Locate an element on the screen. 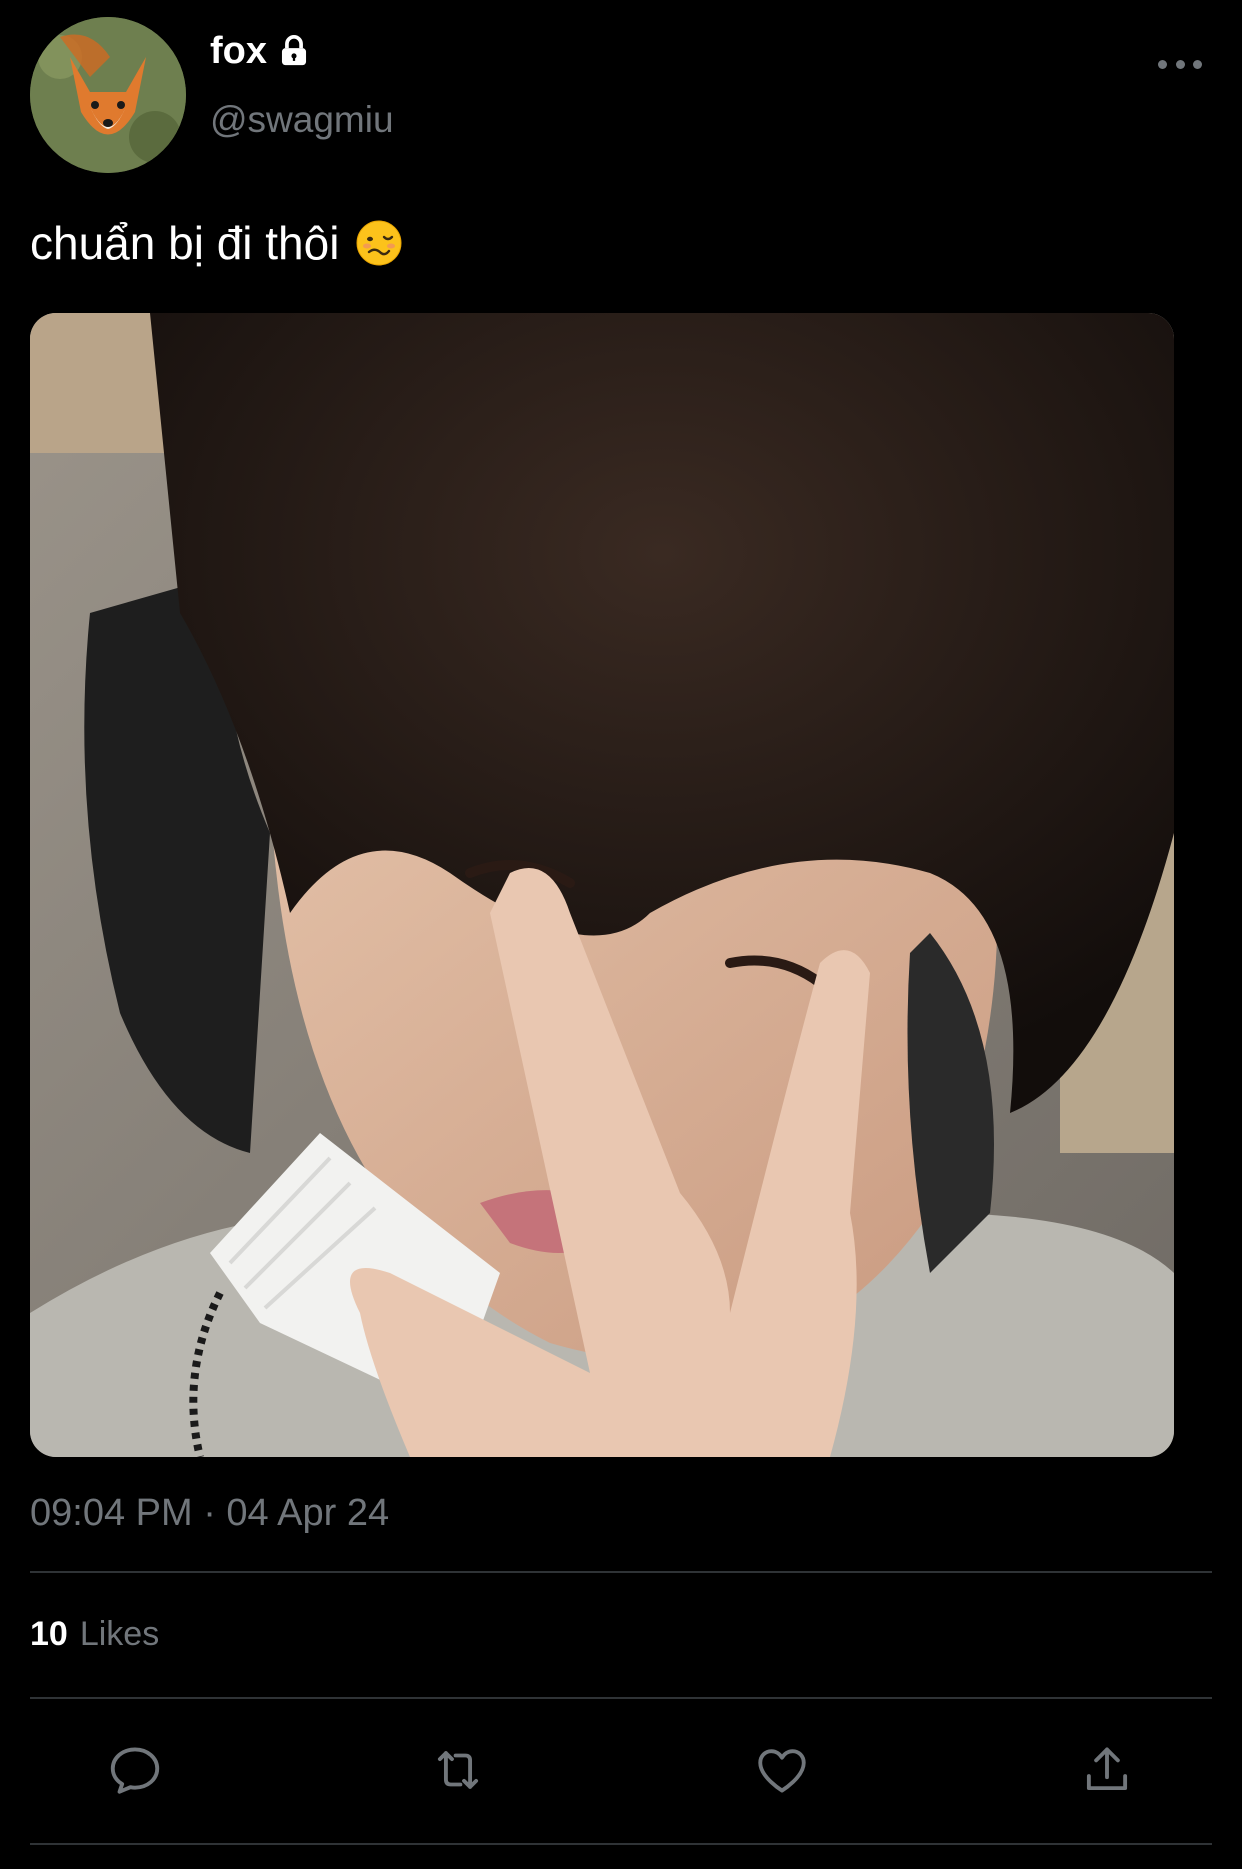 Image resolution: width=1242 pixels, height=1869 pixels. share-button is located at coordinates (1107, 1770).